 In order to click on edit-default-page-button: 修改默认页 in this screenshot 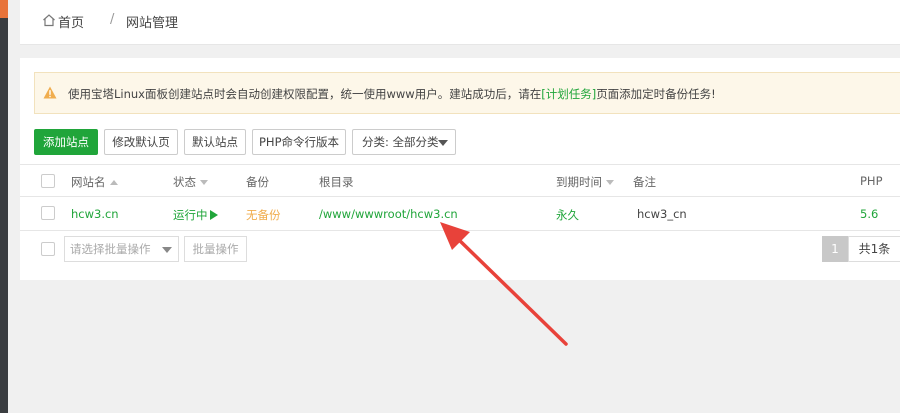, I will do `click(141, 142)`.